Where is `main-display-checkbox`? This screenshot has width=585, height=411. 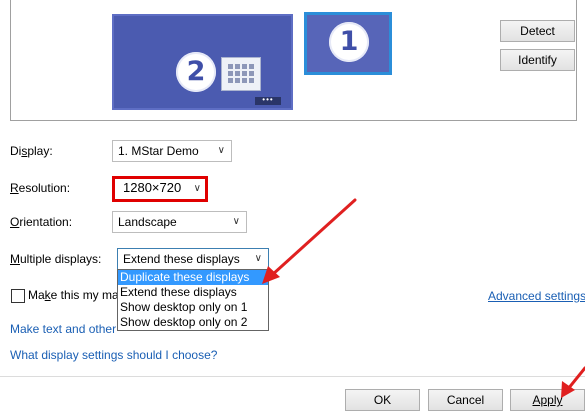
main-display-checkbox is located at coordinates (18, 296).